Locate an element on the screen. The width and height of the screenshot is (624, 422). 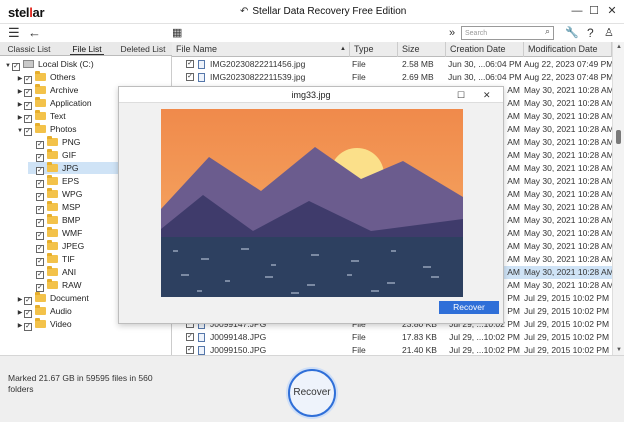
expand-arrow-icon: ▶ is located at coordinates (20, 326).